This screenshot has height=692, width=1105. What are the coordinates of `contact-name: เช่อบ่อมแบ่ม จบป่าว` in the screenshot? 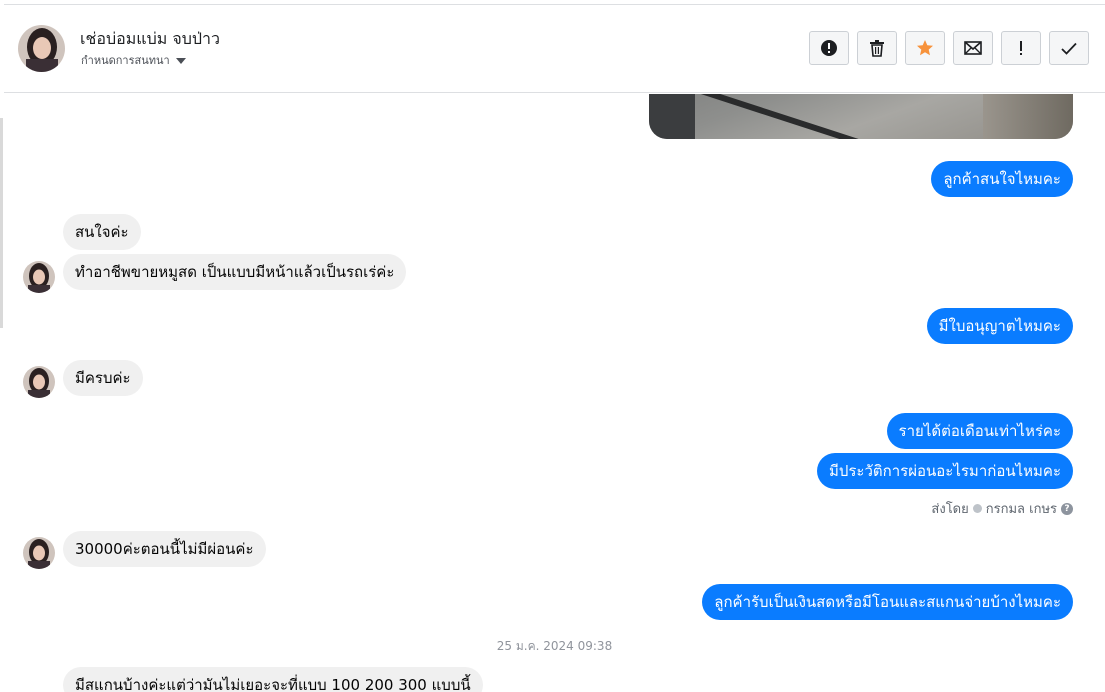 It's located at (150, 39).